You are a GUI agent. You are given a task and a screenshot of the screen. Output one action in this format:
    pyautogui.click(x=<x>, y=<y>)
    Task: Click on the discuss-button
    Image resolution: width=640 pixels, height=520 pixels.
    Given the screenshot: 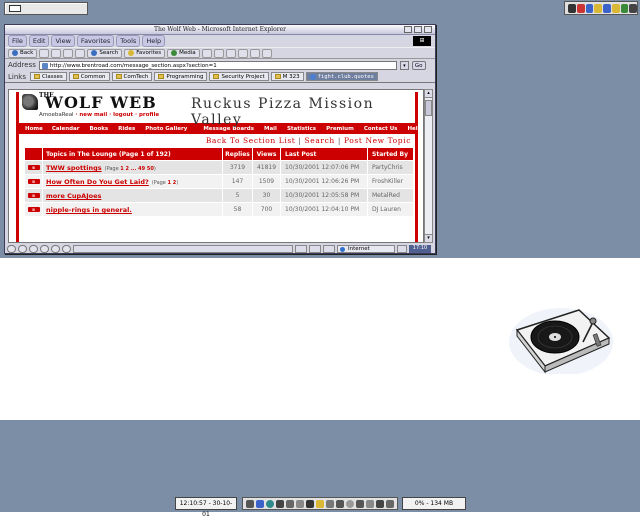 What is the action you would take?
    pyautogui.click(x=254, y=53)
    